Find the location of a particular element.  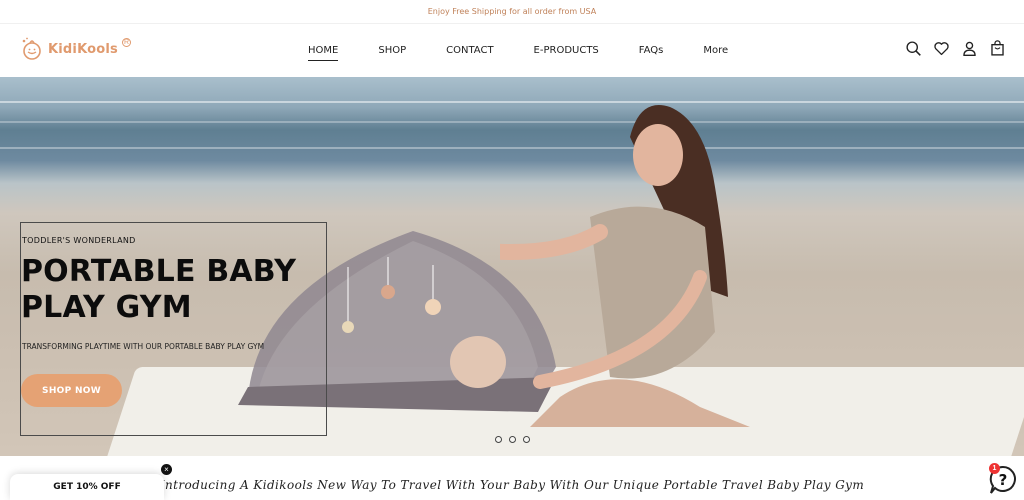

baby-logo-icon is located at coordinates (31, 48).